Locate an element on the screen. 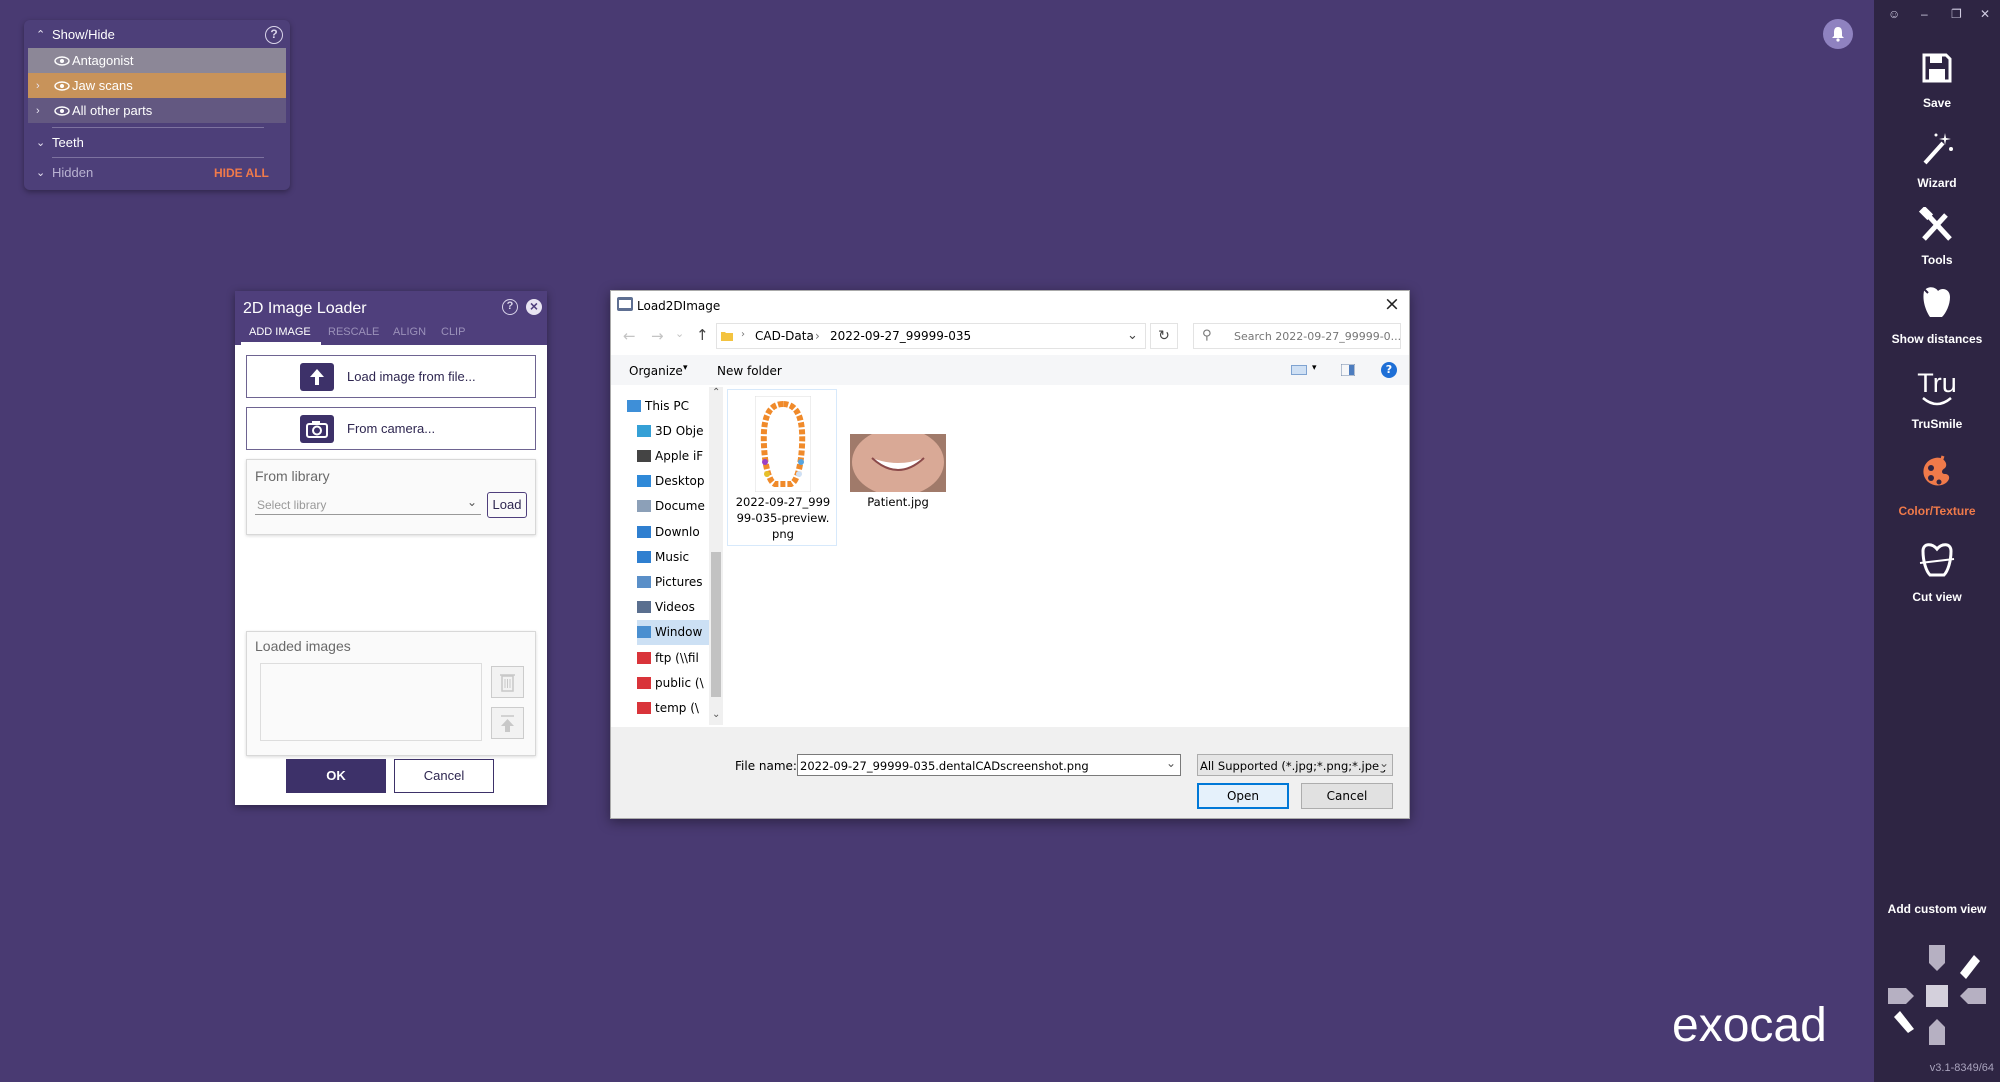  dental-chart-thumbnail is located at coordinates (783, 444).